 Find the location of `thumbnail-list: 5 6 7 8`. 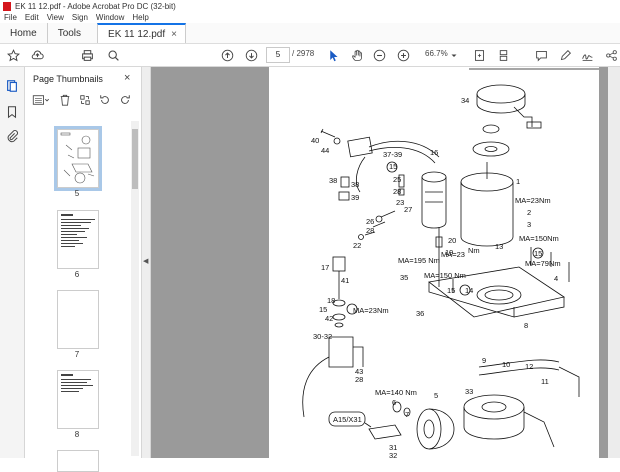

thumbnail-list: 5 6 7 8 is located at coordinates (77, 294).